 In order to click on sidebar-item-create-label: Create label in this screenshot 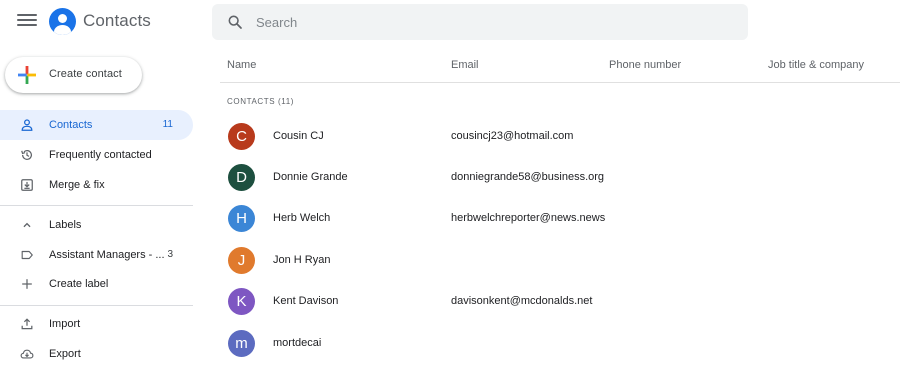, I will do `click(96, 284)`.